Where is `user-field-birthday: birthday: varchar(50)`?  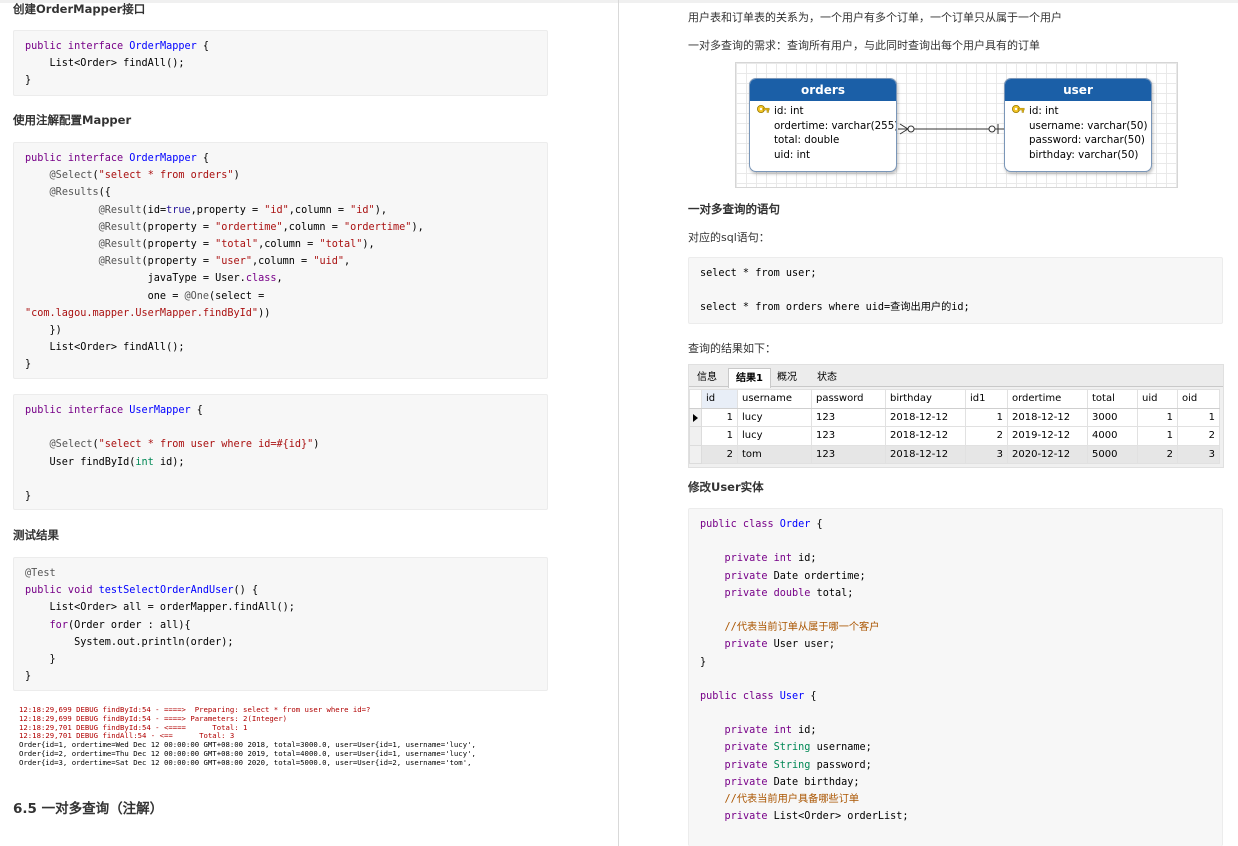 user-field-birthday: birthday: varchar(50) is located at coordinates (1084, 154).